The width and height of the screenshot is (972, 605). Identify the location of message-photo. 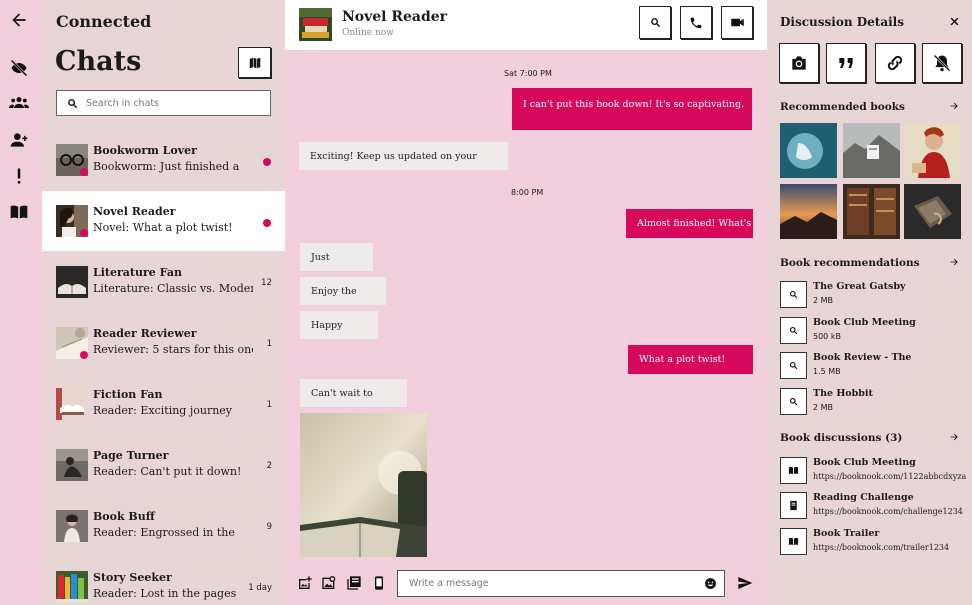
(363, 485).